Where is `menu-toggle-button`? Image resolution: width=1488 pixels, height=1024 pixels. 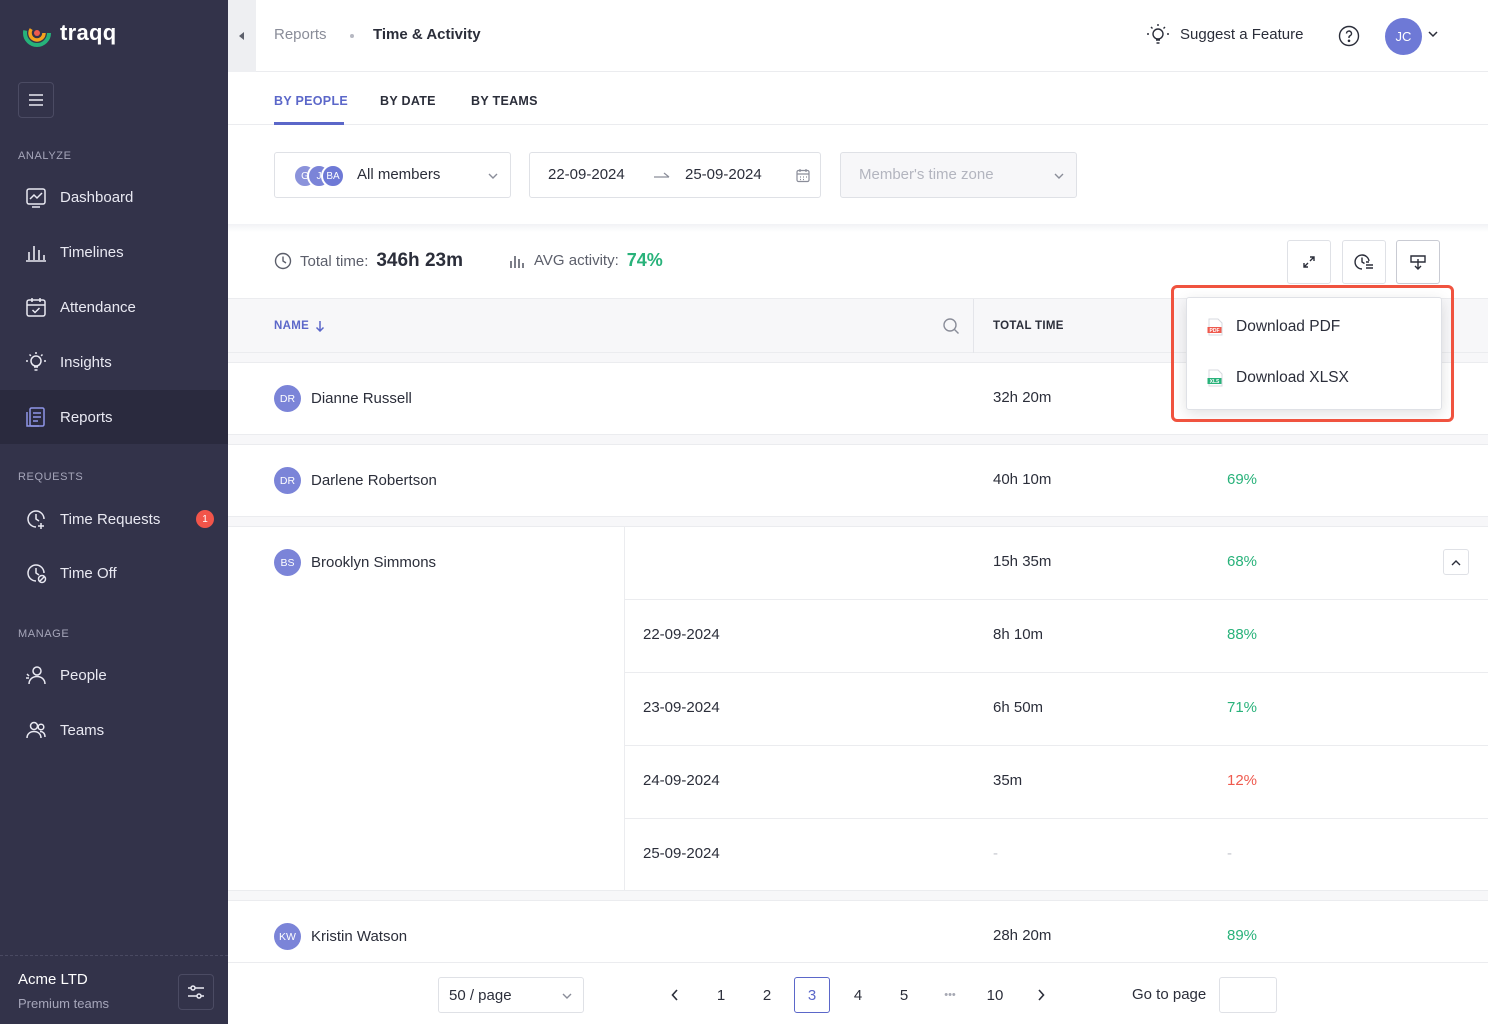
menu-toggle-button is located at coordinates (36, 100).